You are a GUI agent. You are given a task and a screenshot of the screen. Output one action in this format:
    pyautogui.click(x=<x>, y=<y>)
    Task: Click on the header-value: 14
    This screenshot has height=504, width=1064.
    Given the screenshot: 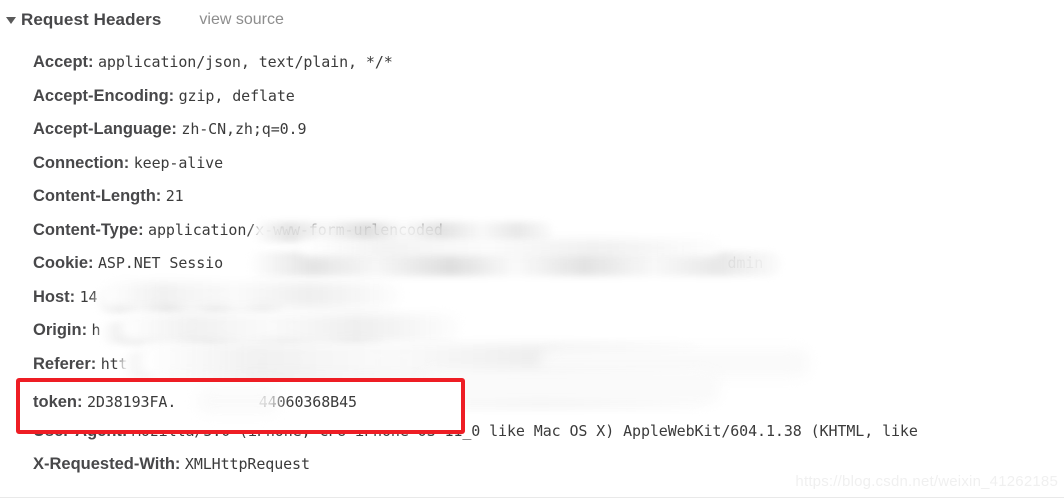 What is the action you would take?
    pyautogui.click(x=88, y=296)
    